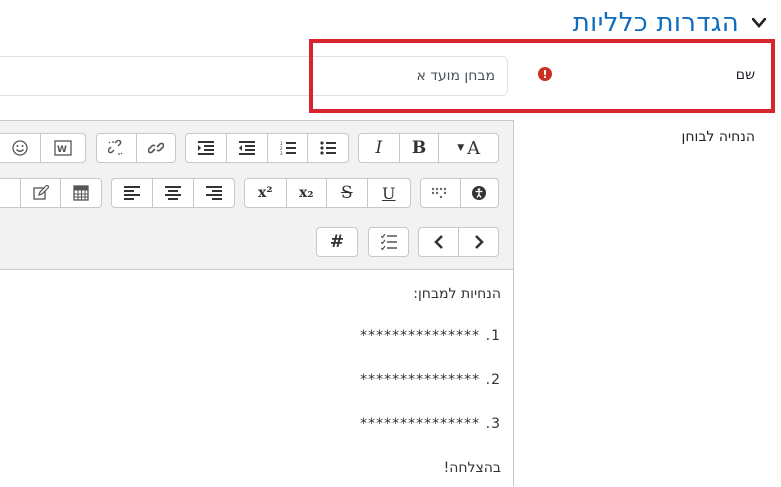  Describe the element at coordinates (379, 148) in the screenshot. I see `italic-button: I` at that location.